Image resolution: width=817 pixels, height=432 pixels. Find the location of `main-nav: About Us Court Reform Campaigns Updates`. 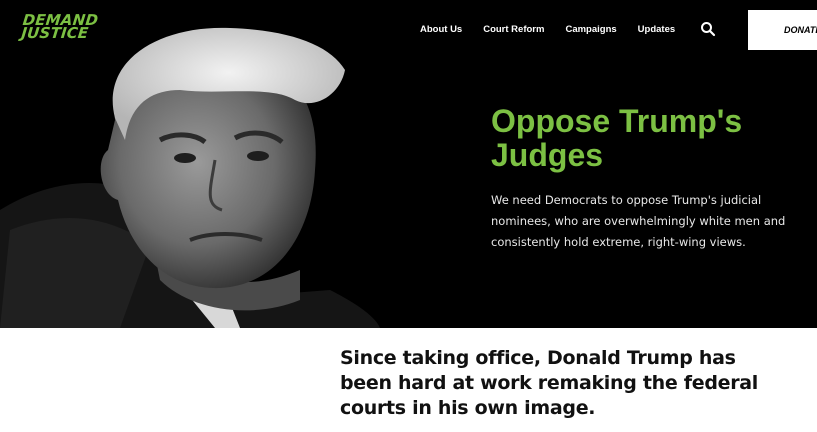

main-nav: About Us Court Reform Campaigns Updates is located at coordinates (568, 29).